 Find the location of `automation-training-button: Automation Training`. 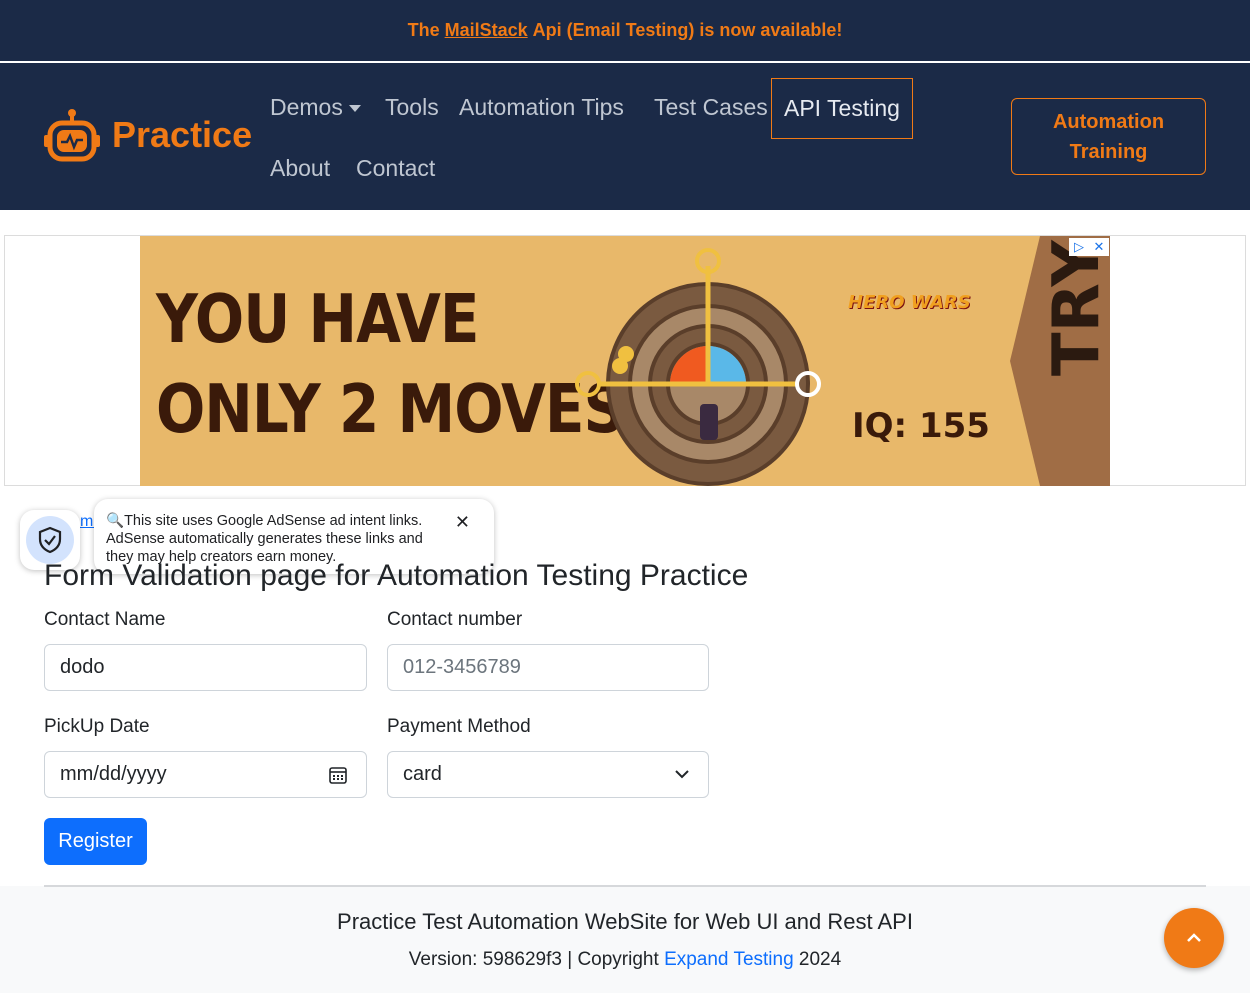

automation-training-button: Automation Training is located at coordinates (1108, 136).